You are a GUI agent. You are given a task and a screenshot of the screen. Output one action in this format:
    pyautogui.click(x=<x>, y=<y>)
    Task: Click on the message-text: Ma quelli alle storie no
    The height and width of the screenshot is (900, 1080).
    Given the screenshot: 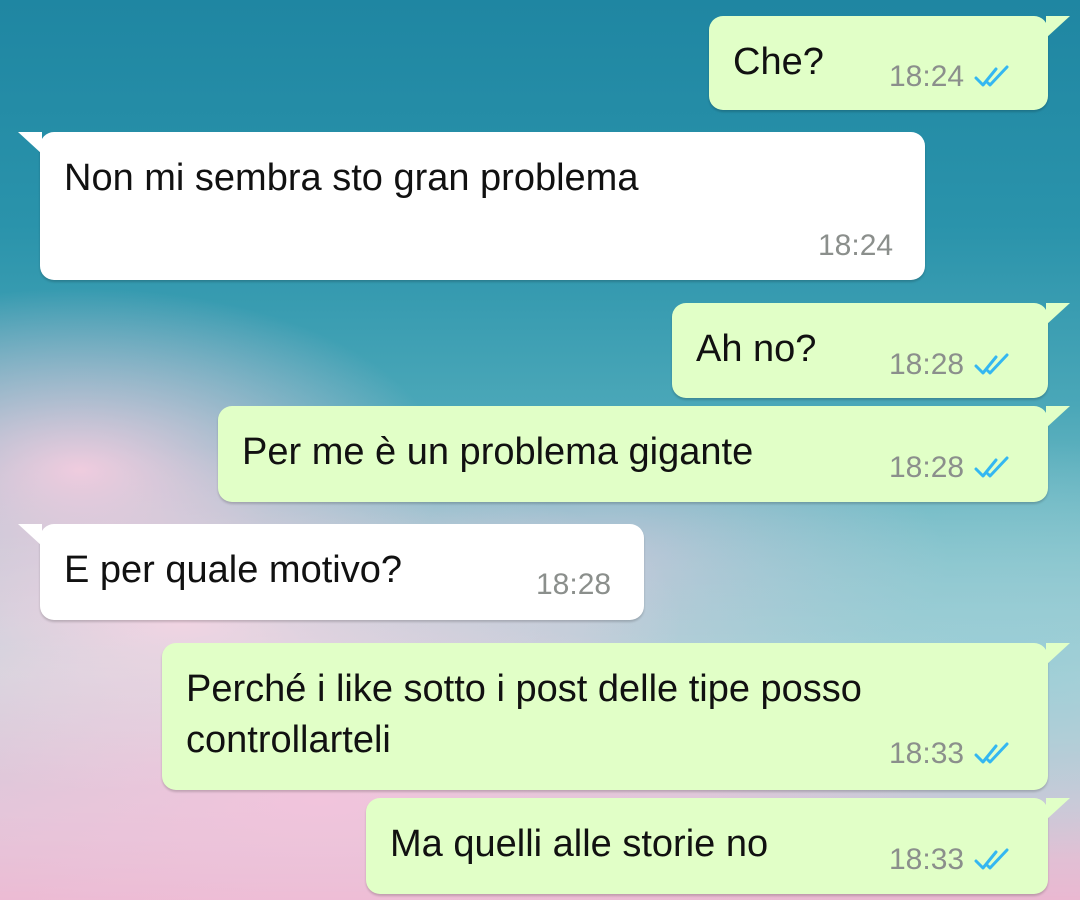 What is the action you would take?
    pyautogui.click(x=579, y=844)
    